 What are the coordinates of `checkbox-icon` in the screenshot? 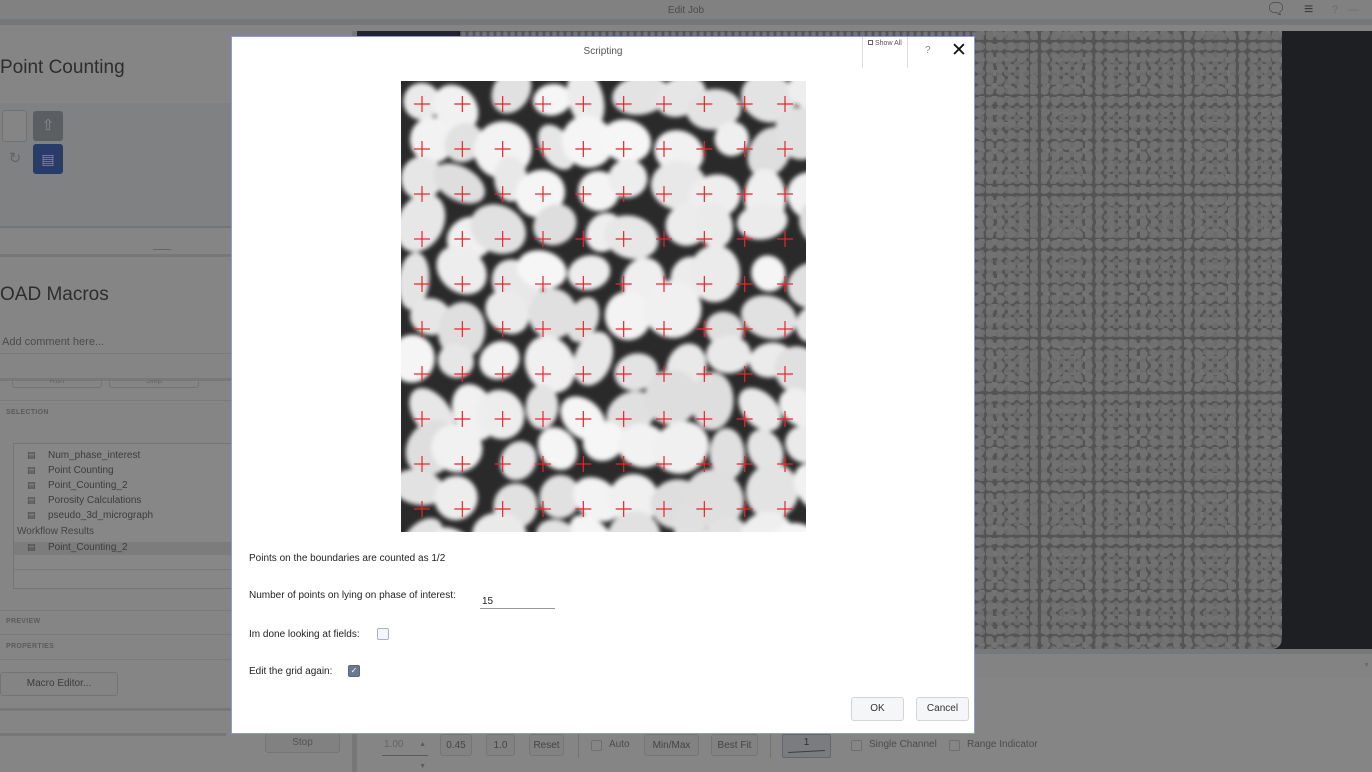 It's located at (870, 42).